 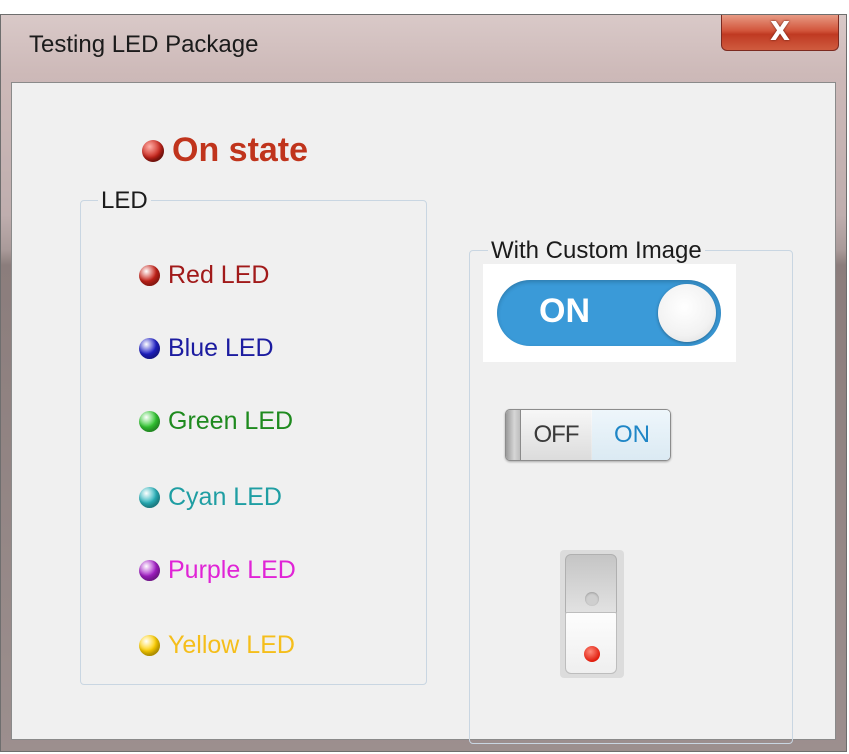 What do you see at coordinates (423, 46) in the screenshot?
I see `title-bar: Testing LED Package X` at bounding box center [423, 46].